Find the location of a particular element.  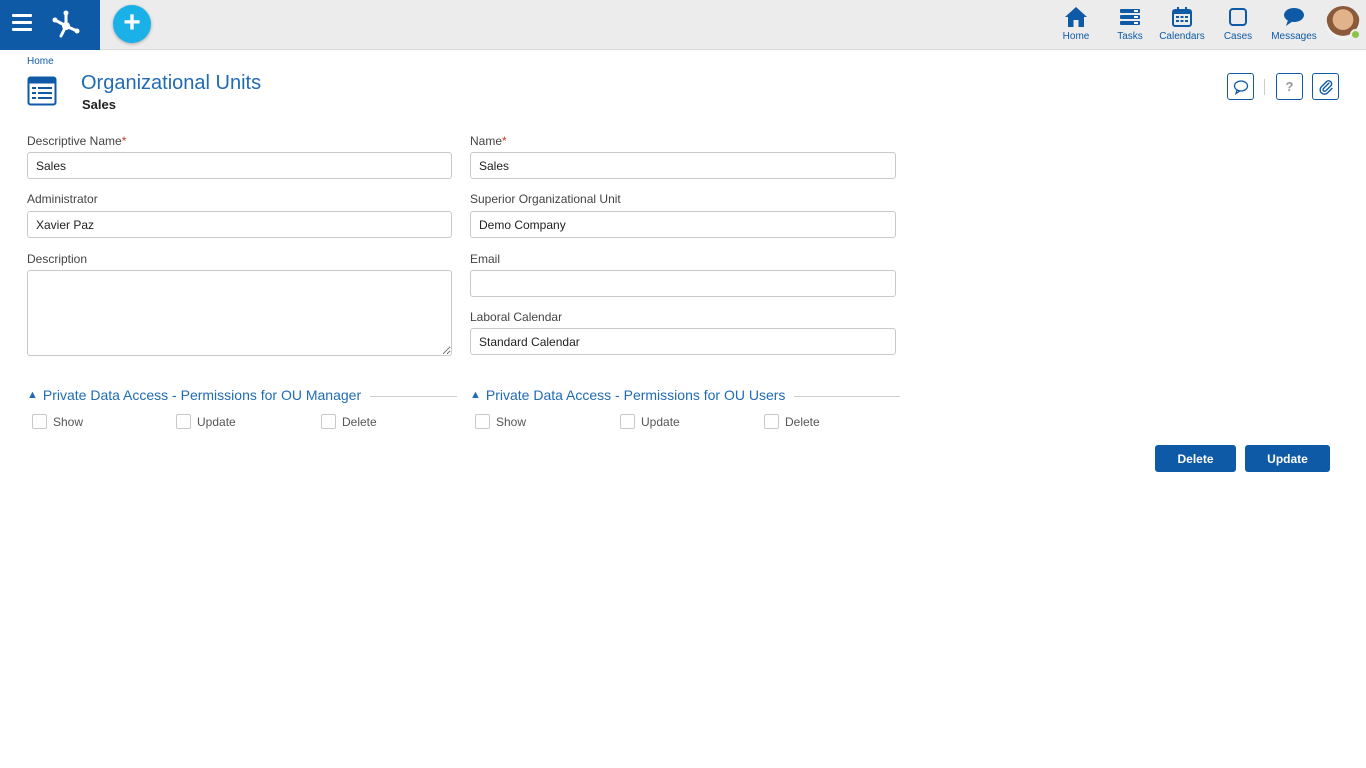

superior-unit-label: Superior Organizational Unit is located at coordinates (545, 199).